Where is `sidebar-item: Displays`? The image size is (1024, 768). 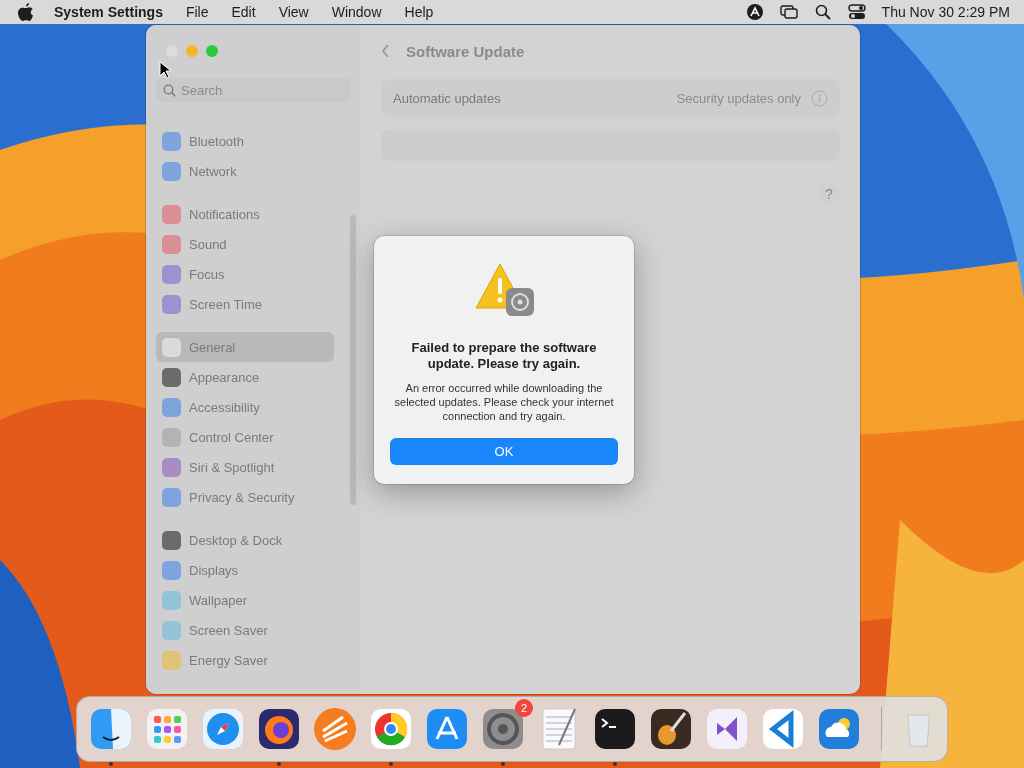 sidebar-item: Displays is located at coordinates (245, 570).